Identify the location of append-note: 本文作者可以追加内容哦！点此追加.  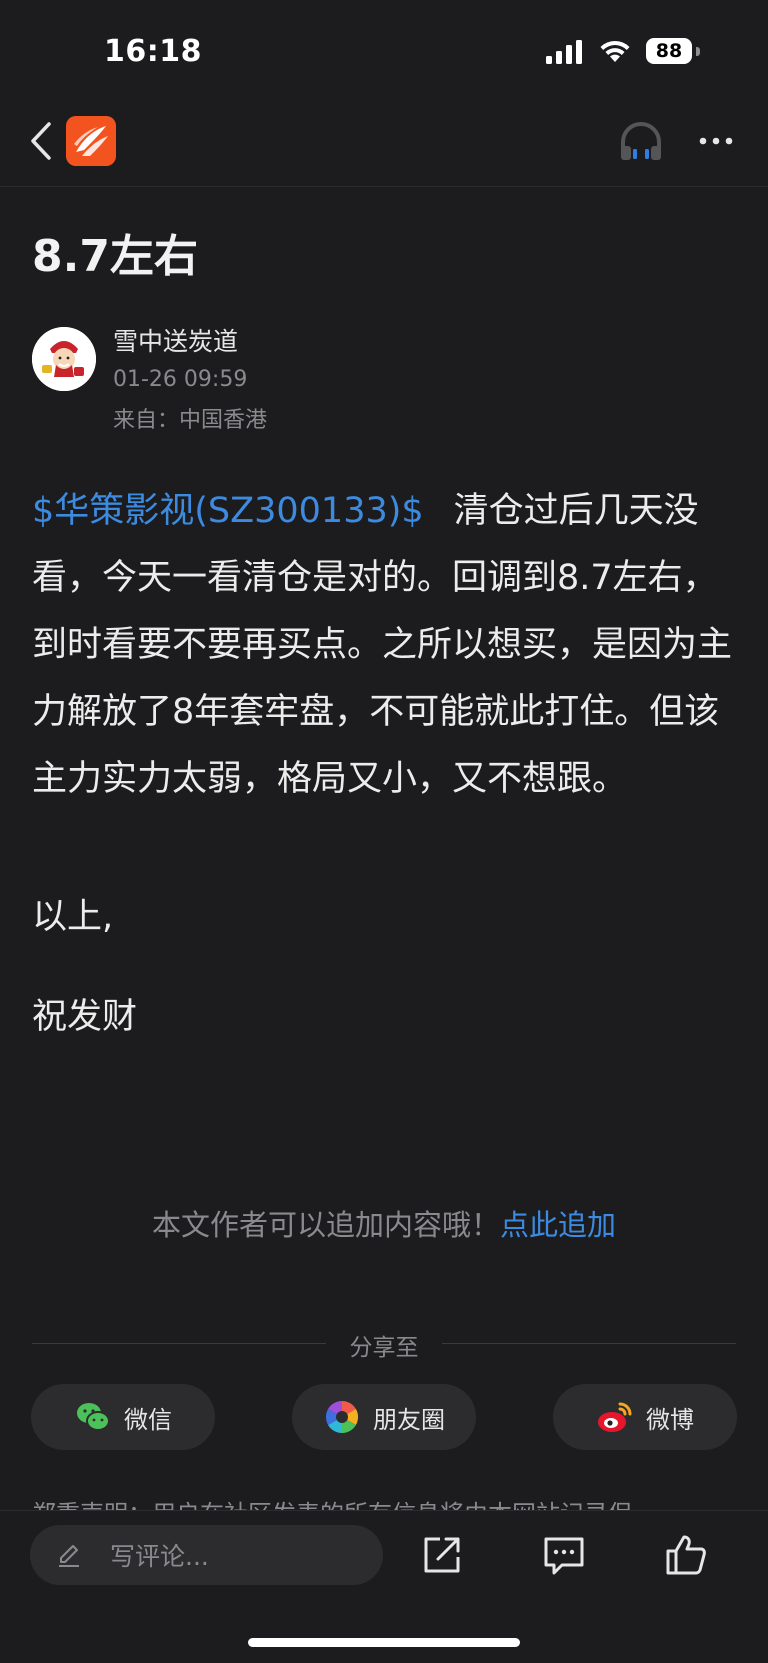
(384, 1223).